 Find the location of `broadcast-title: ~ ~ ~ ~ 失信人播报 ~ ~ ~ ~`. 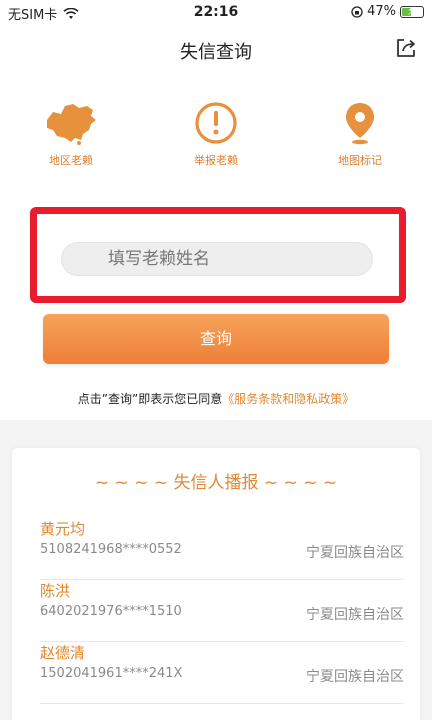

broadcast-title: ~ ~ ~ ~ 失信人播报 ~ ~ ~ ~ is located at coordinates (216, 483).